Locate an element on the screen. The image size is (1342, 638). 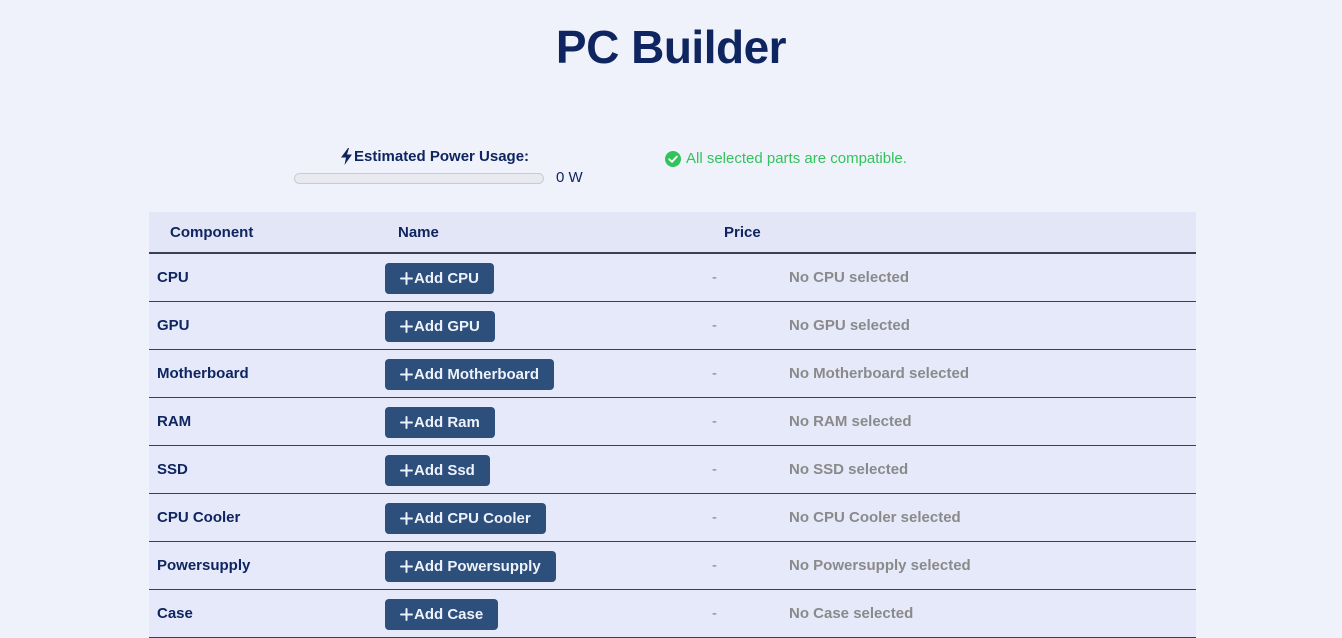
table-row: GPU Add GPU - No GPU selected is located at coordinates (672, 326).